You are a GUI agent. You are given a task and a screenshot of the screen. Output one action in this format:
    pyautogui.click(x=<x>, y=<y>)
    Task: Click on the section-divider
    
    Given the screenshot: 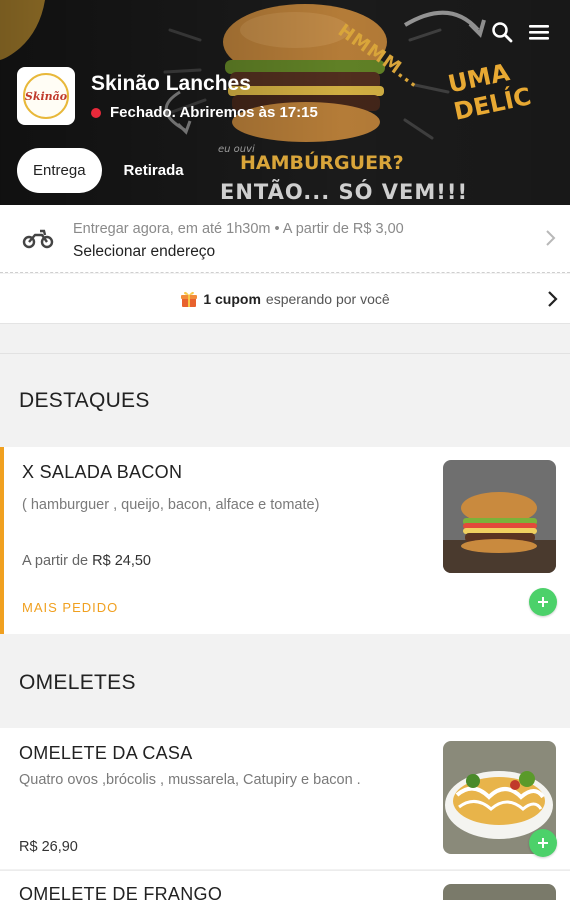 What is the action you would take?
    pyautogui.click(x=285, y=353)
    